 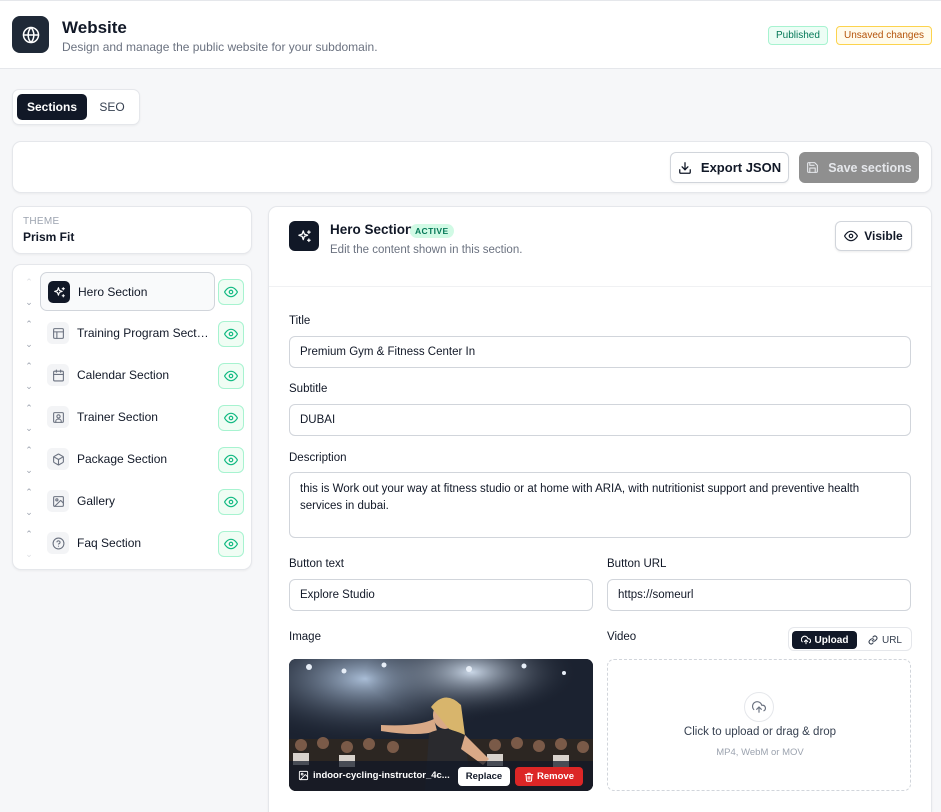 I want to click on actions-toolbar: Export JSON Save sections, so click(x=472, y=167).